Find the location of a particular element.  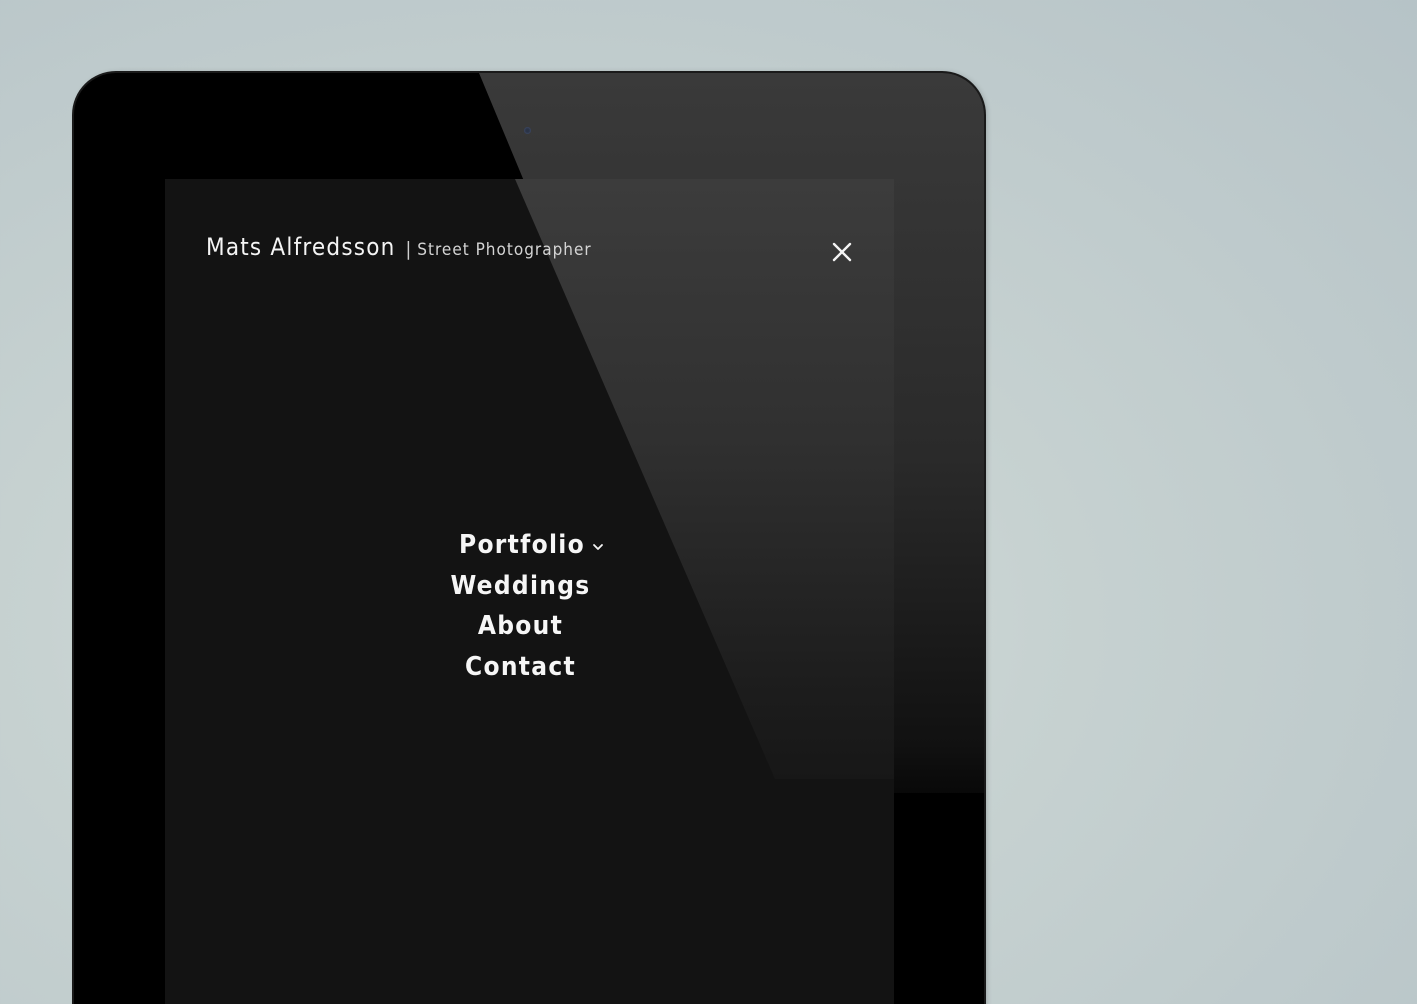

main-menu: Portfolio Weddings About Contact is located at coordinates (525, 606).